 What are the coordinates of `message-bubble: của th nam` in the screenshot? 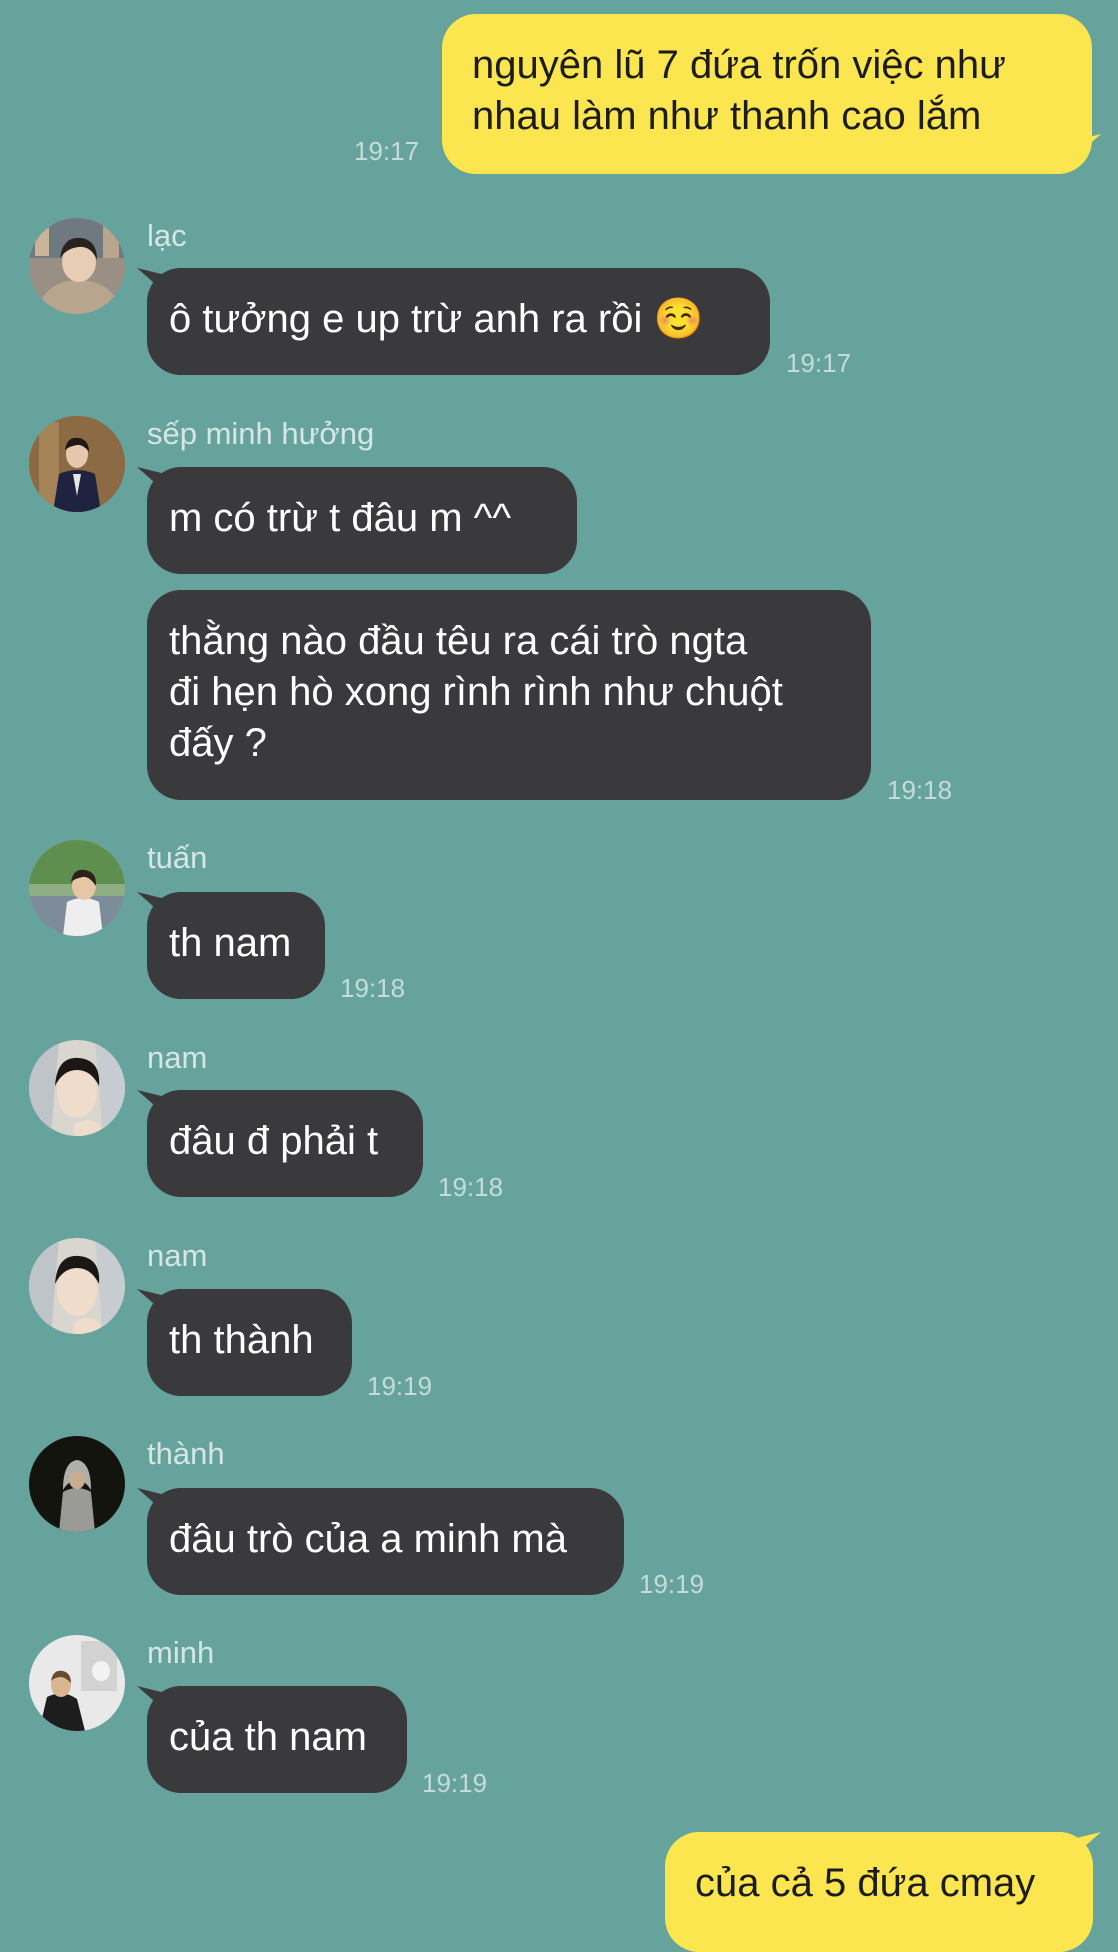 It's located at (277, 1739).